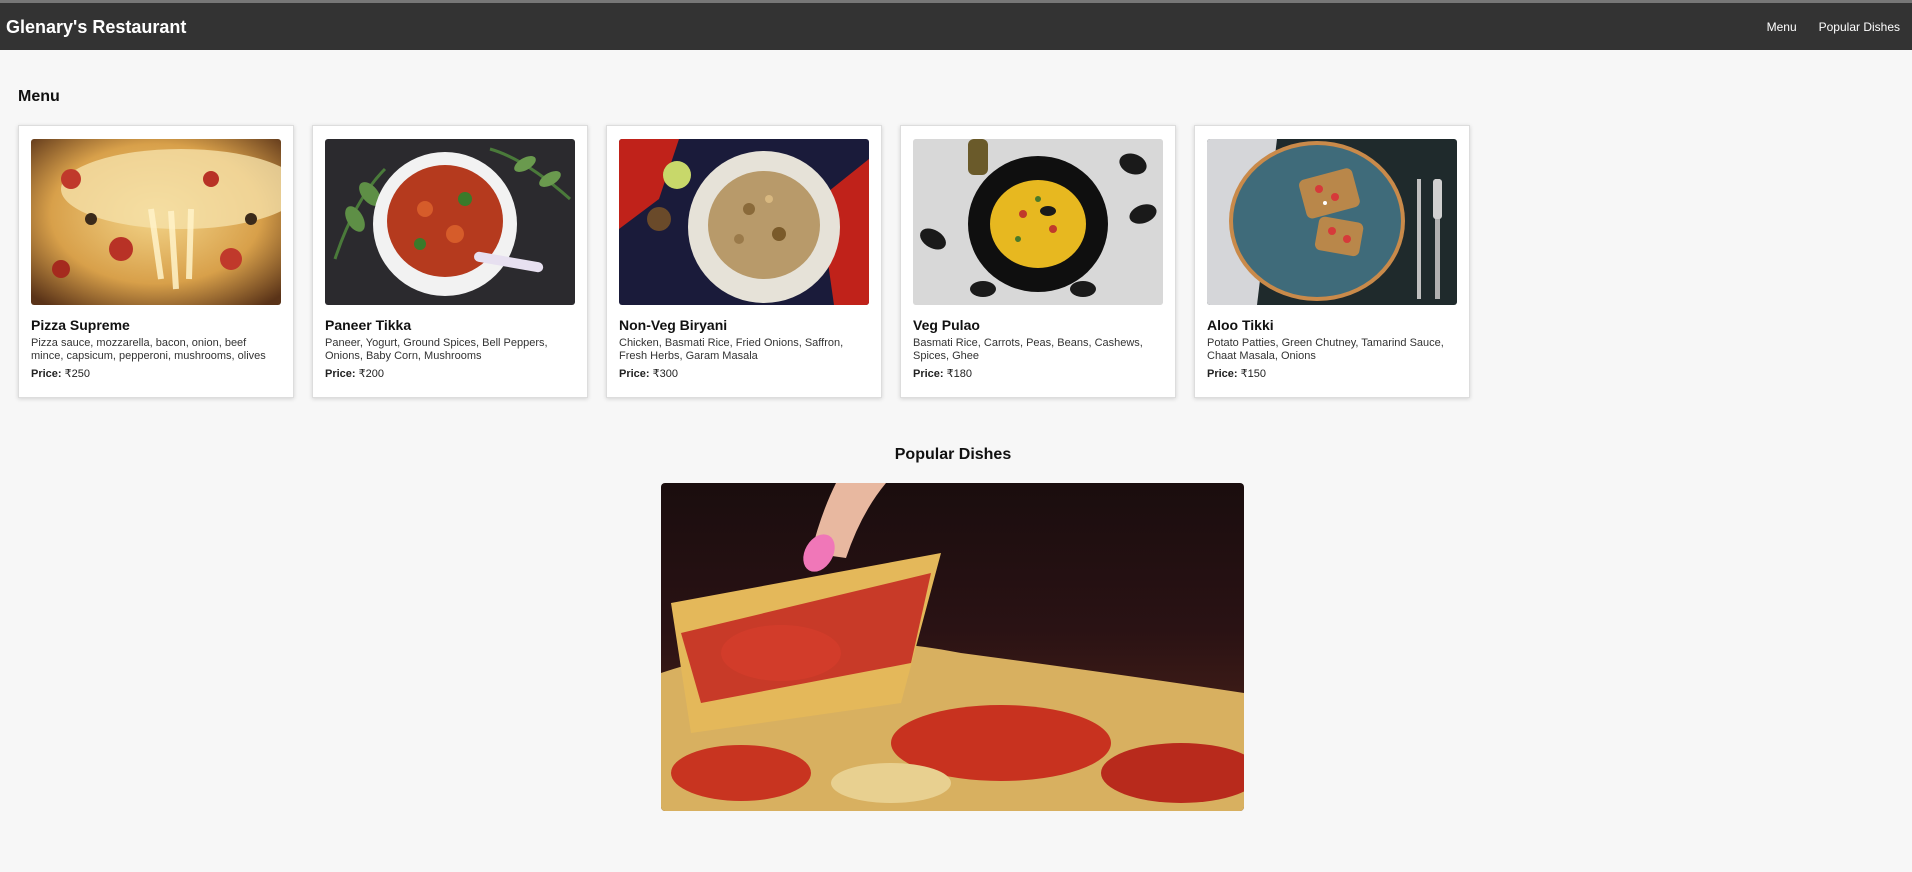 The image size is (1912, 872). What do you see at coordinates (952, 647) in the screenshot?
I see `popular-dish-pizza-image` at bounding box center [952, 647].